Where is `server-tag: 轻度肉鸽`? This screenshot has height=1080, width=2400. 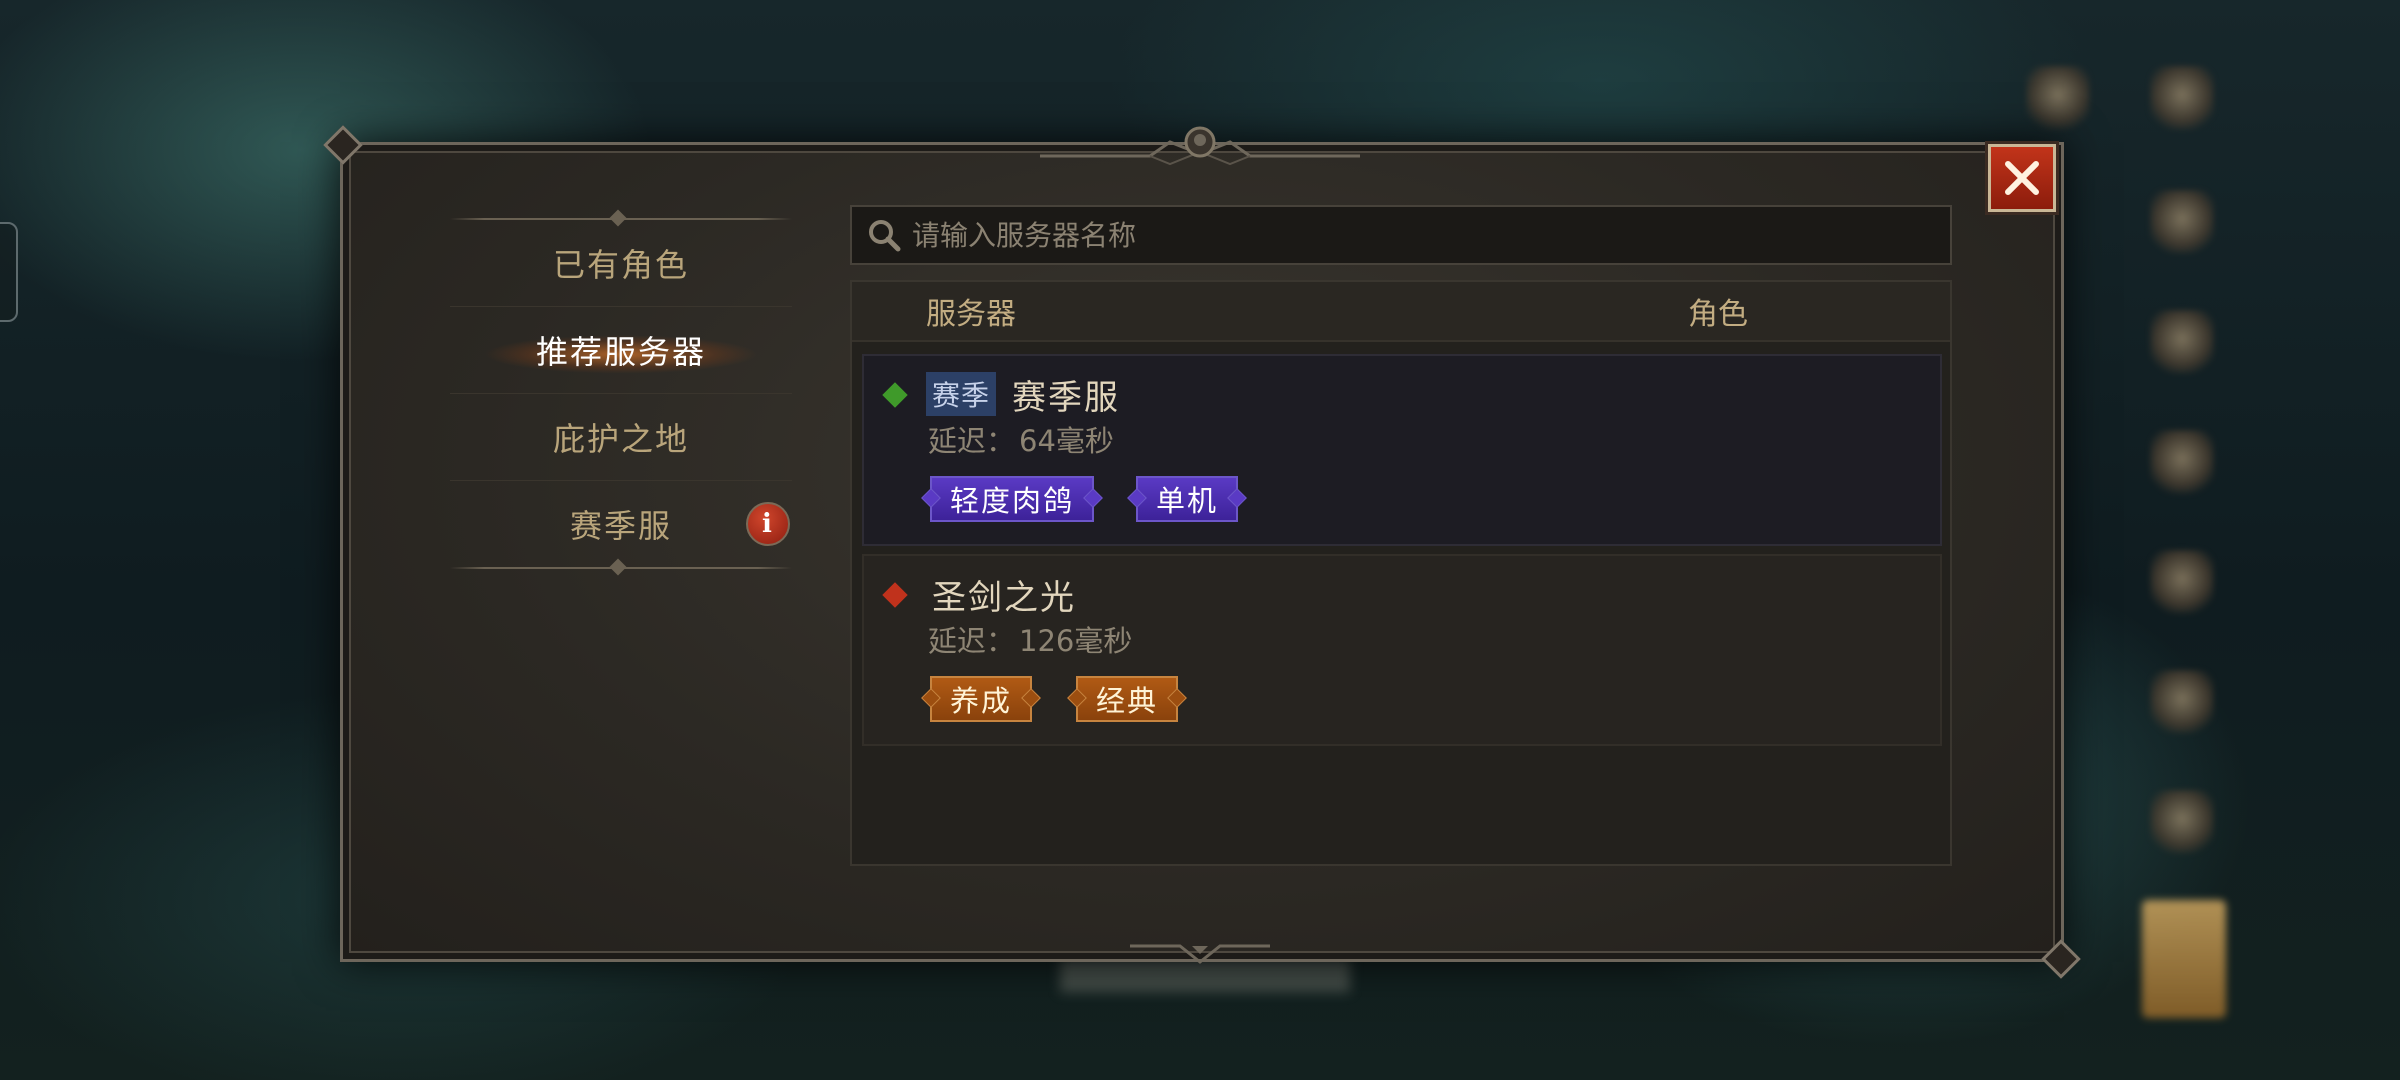
server-tag: 轻度肉鸽 is located at coordinates (1012, 499).